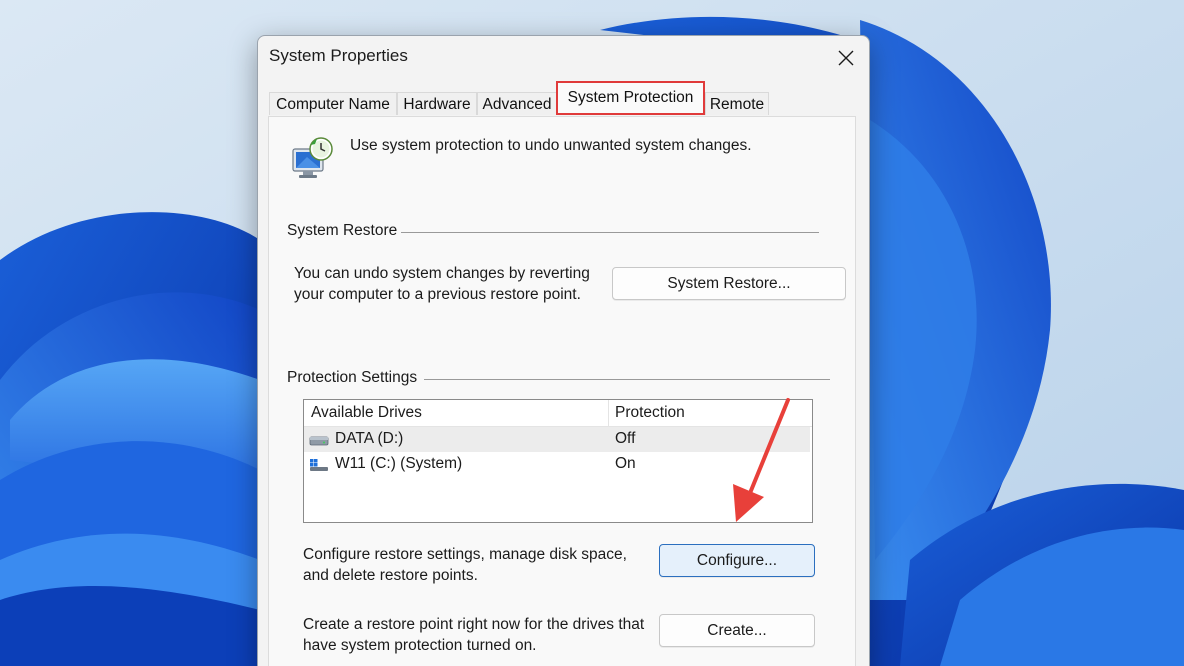 The width and height of the screenshot is (1184, 666). Describe the element at coordinates (333, 103) in the screenshot. I see `tab-computer-name: Computer Name` at that location.